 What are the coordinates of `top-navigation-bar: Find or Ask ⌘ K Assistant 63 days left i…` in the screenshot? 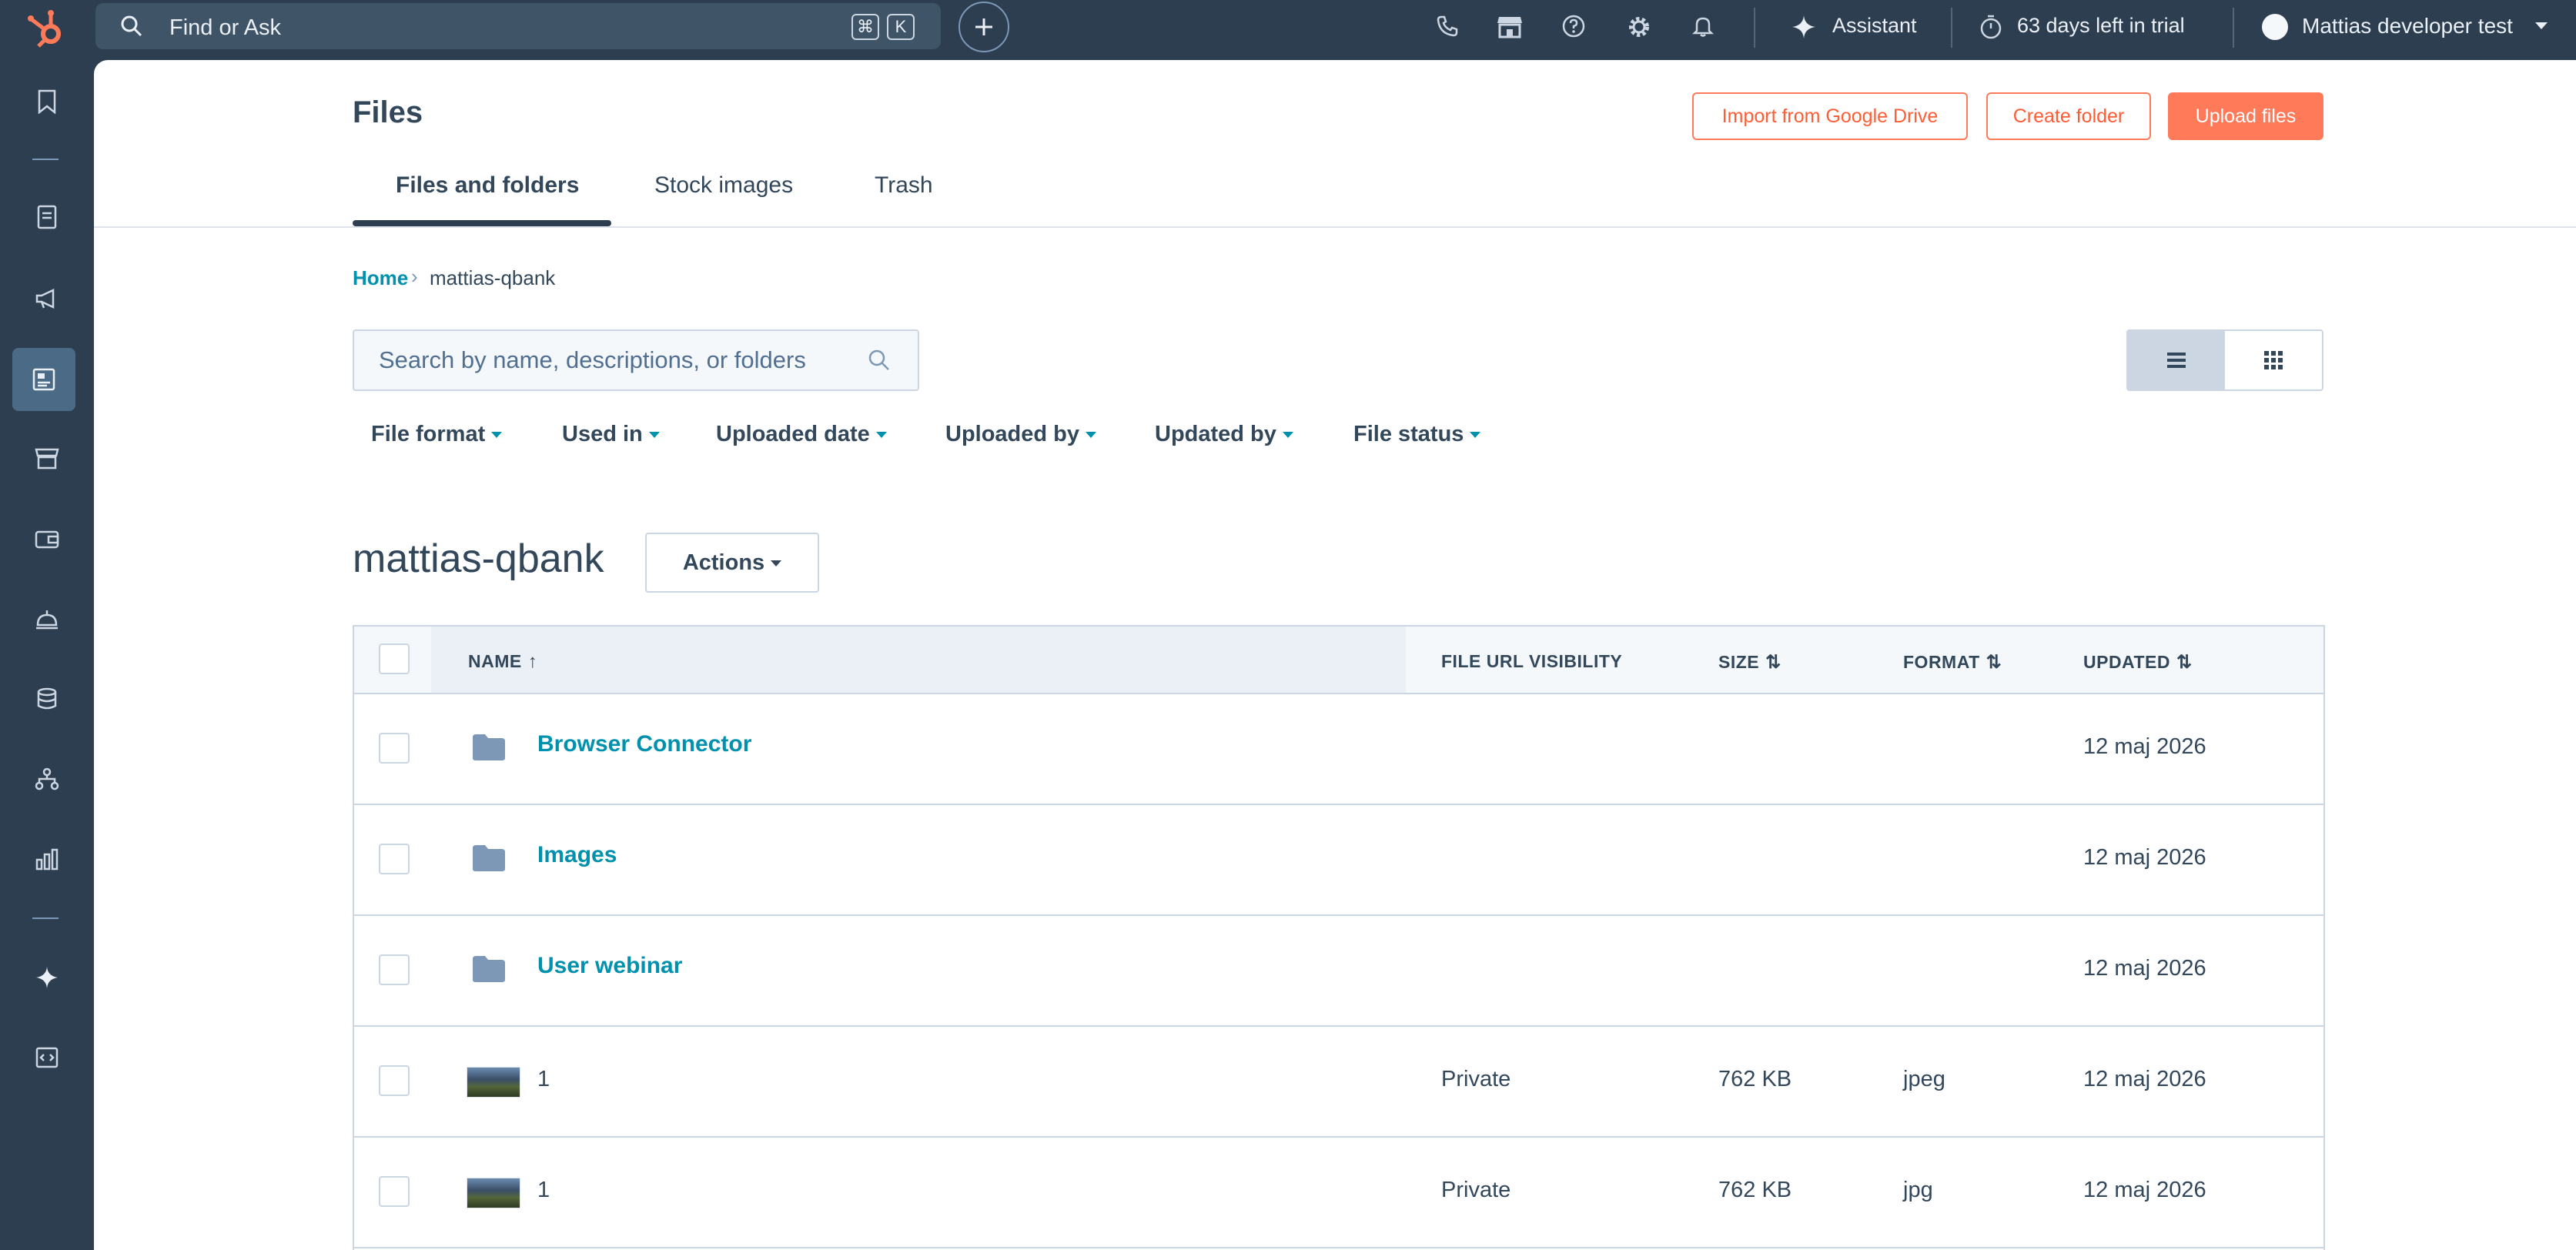 It's located at (1288, 30).